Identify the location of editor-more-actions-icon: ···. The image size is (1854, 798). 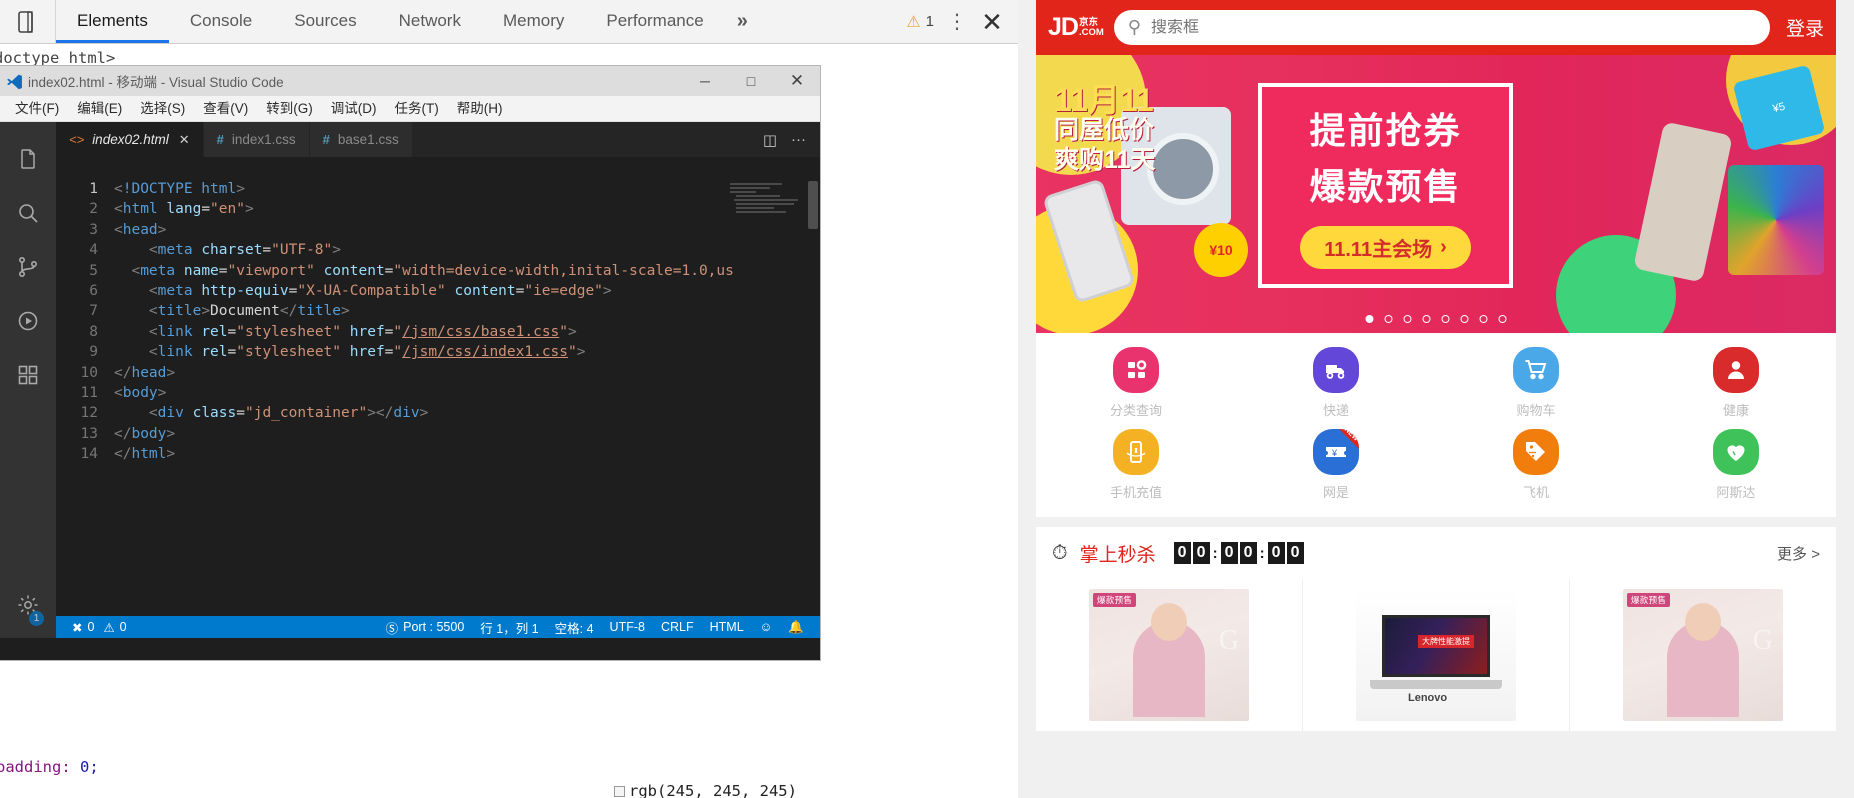
(798, 139).